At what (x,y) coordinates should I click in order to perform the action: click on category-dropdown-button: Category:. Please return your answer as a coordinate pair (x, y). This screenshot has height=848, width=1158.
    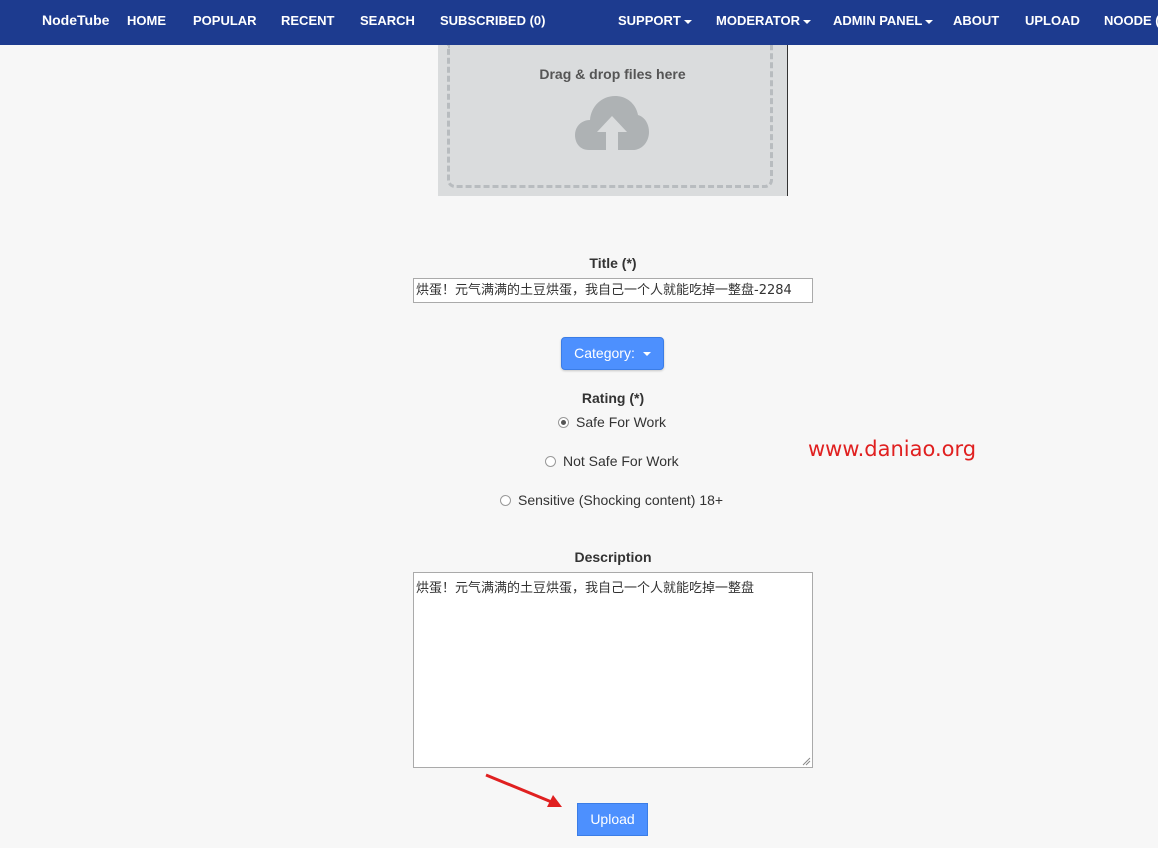
    Looking at the image, I should click on (612, 353).